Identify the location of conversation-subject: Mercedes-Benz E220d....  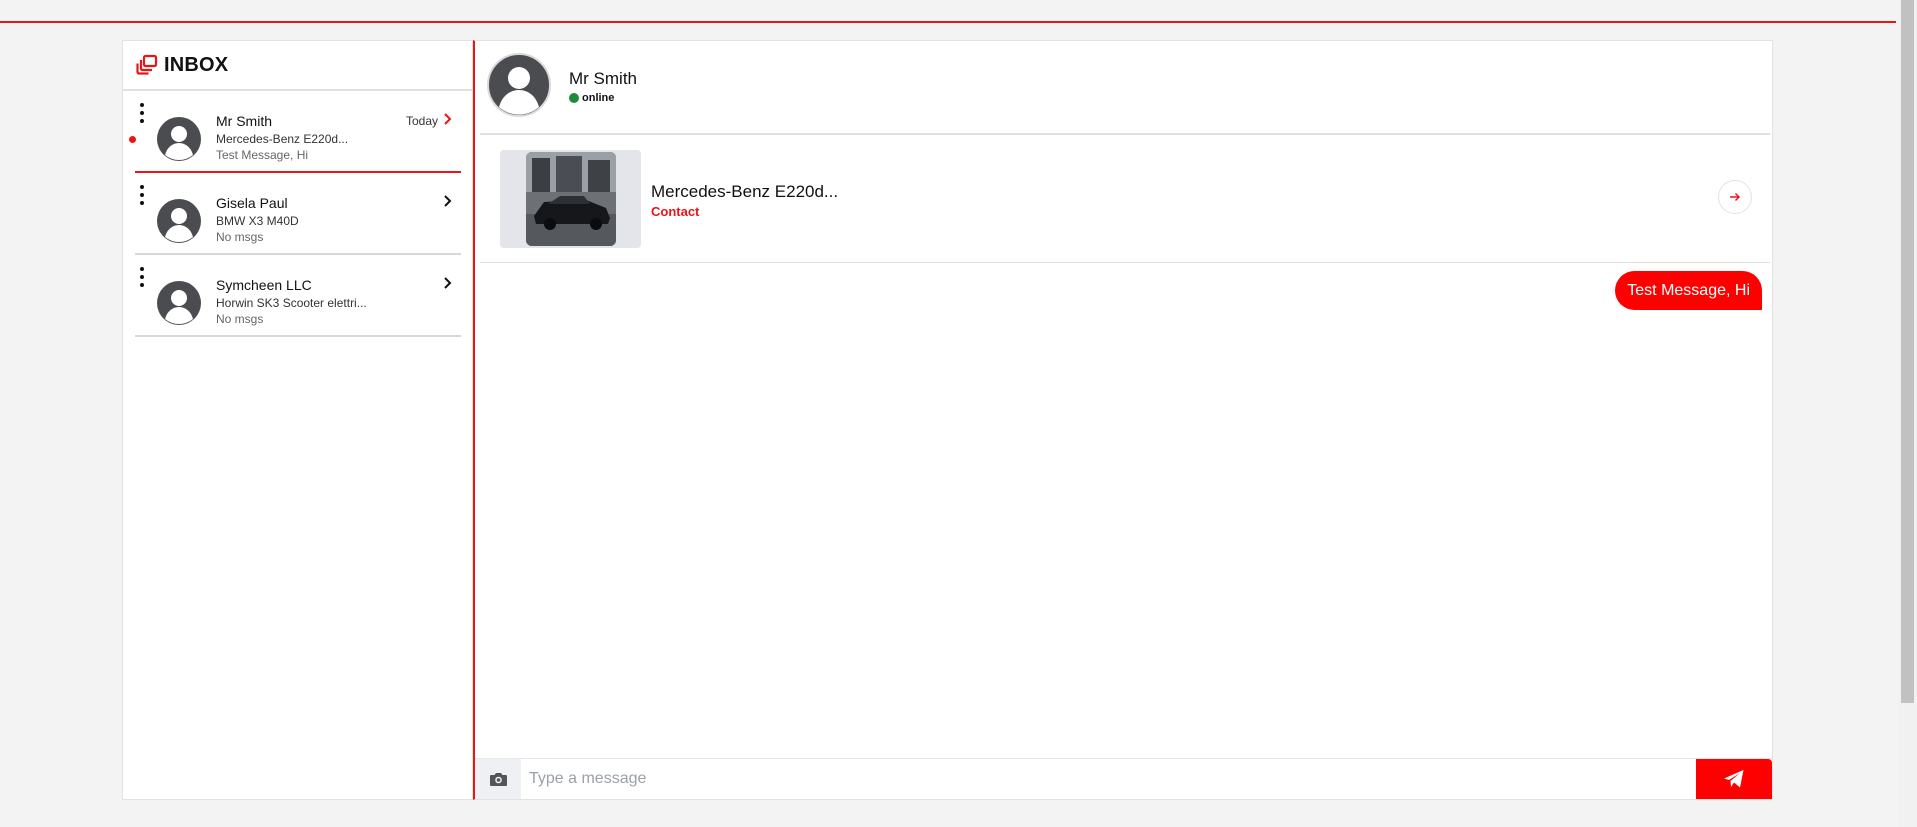
(282, 139).